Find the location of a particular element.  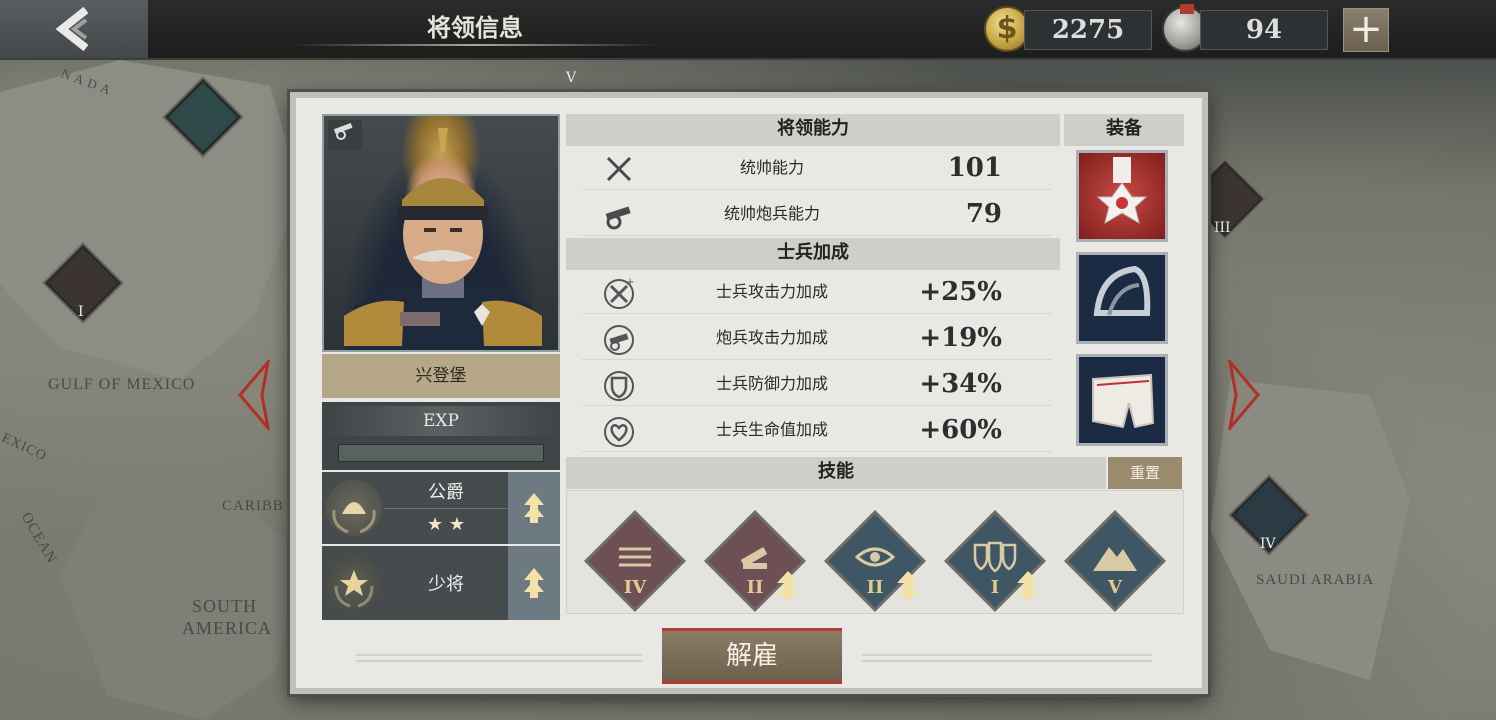

heart-plus-icon is located at coordinates (619, 432).